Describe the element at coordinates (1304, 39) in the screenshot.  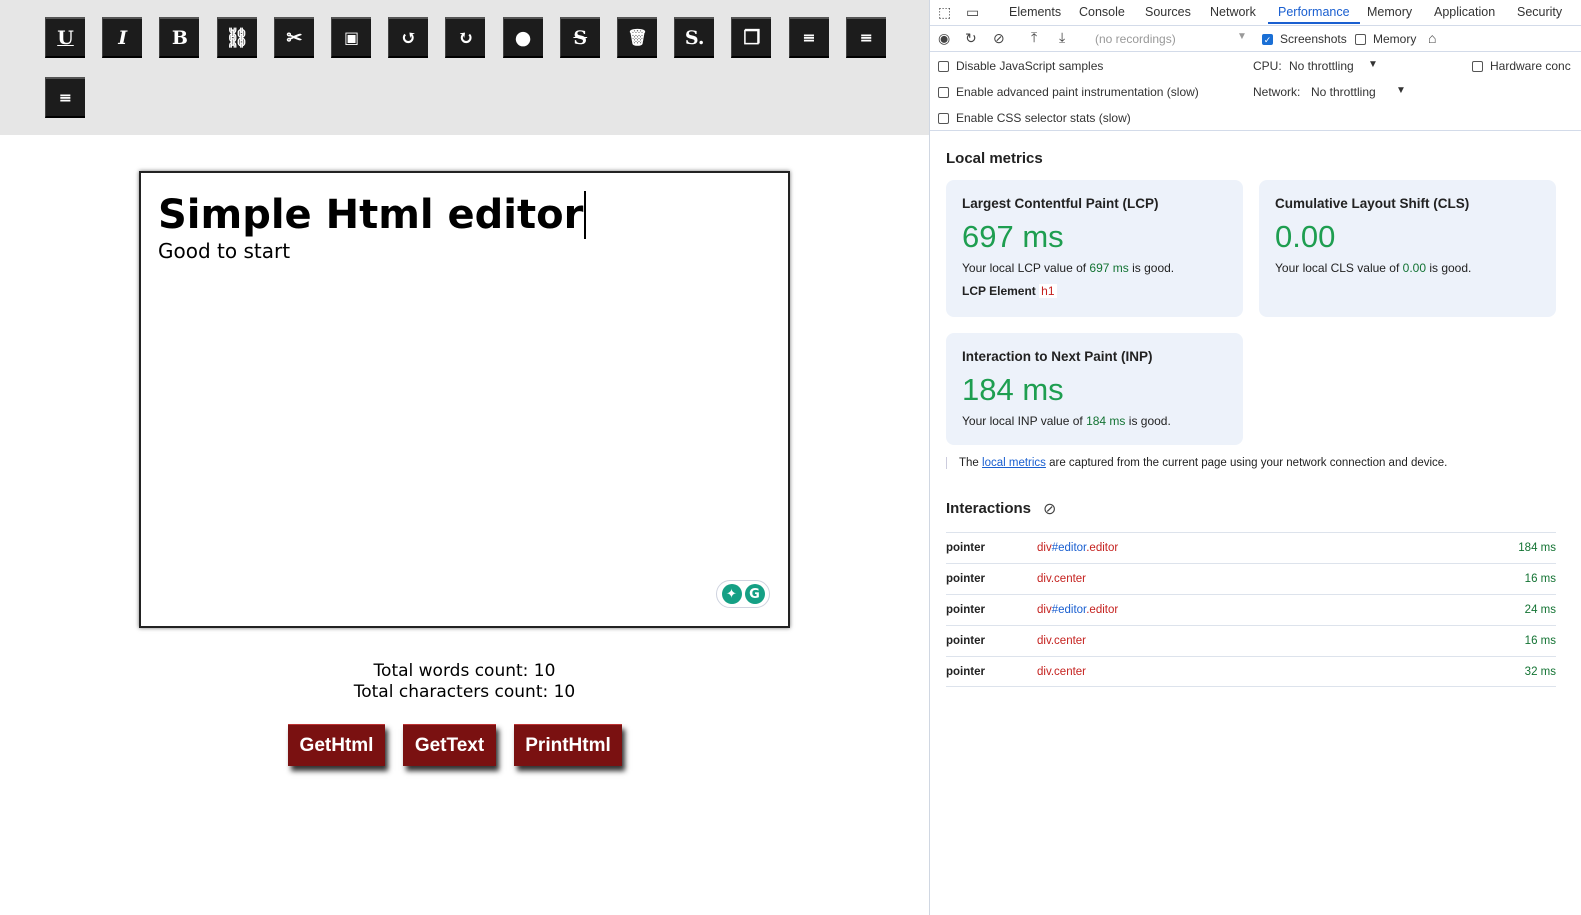
I see `screenshots-checkbox: ✓ Screenshots` at that location.